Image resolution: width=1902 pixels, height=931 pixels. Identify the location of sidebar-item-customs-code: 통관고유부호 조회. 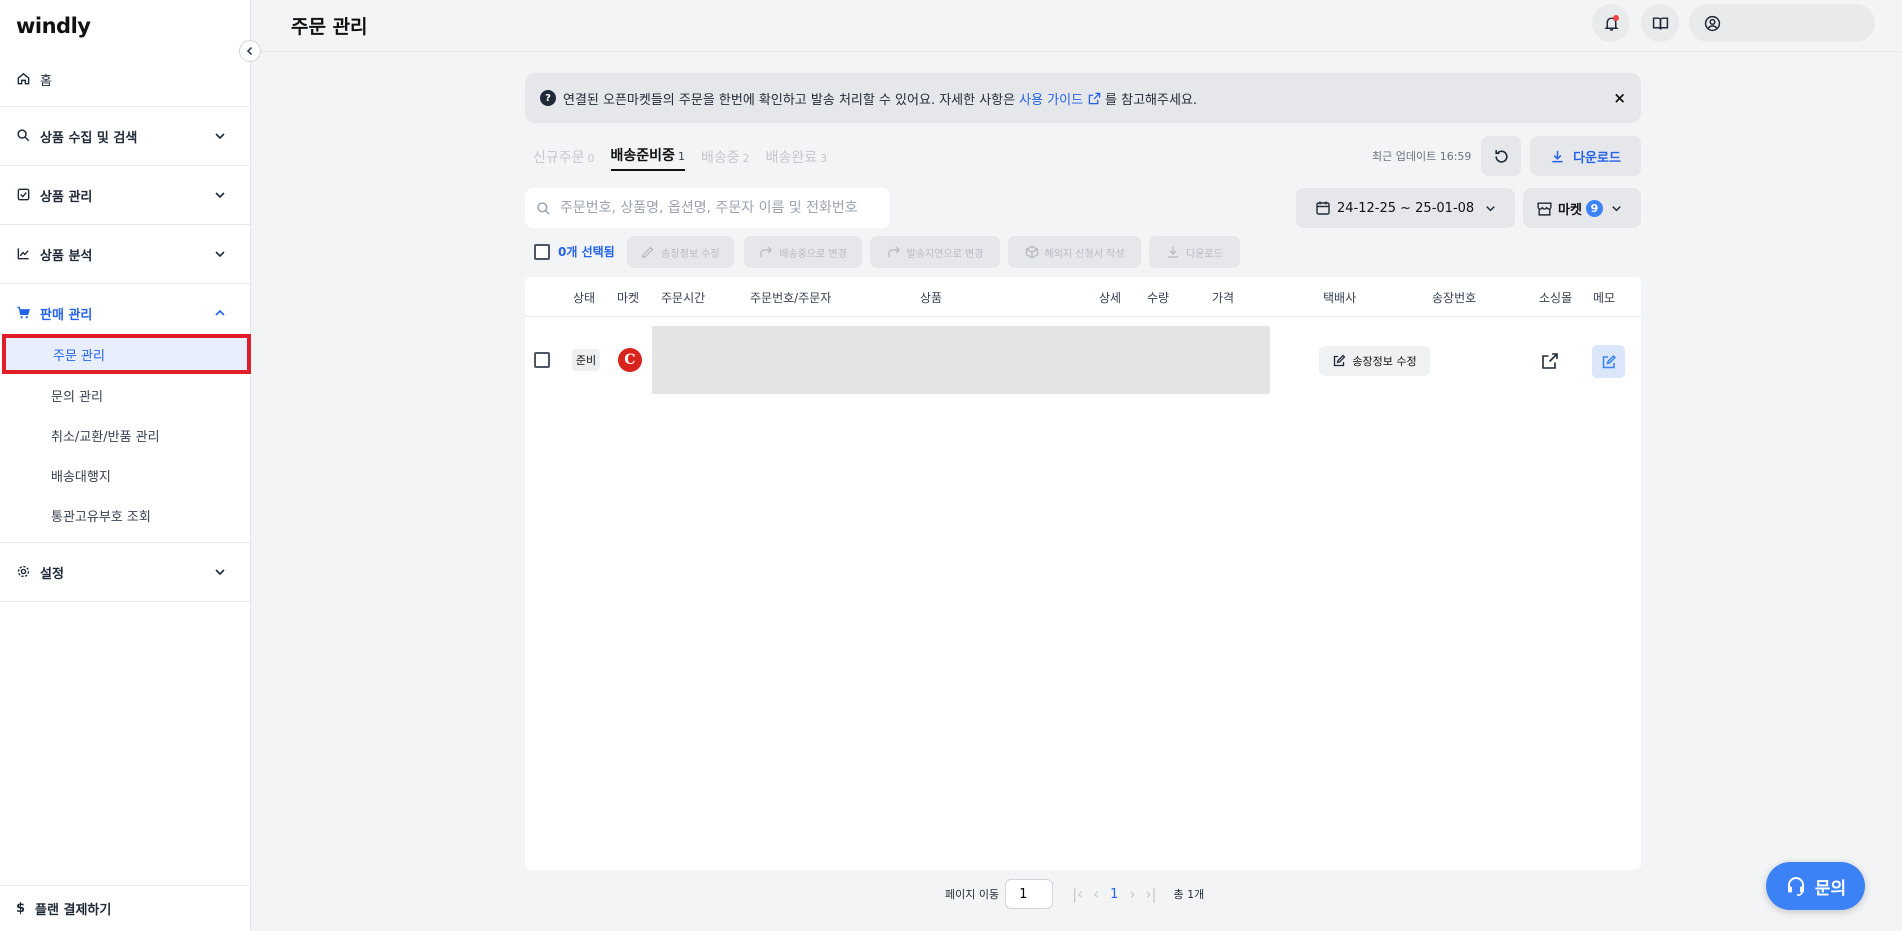
(125, 515).